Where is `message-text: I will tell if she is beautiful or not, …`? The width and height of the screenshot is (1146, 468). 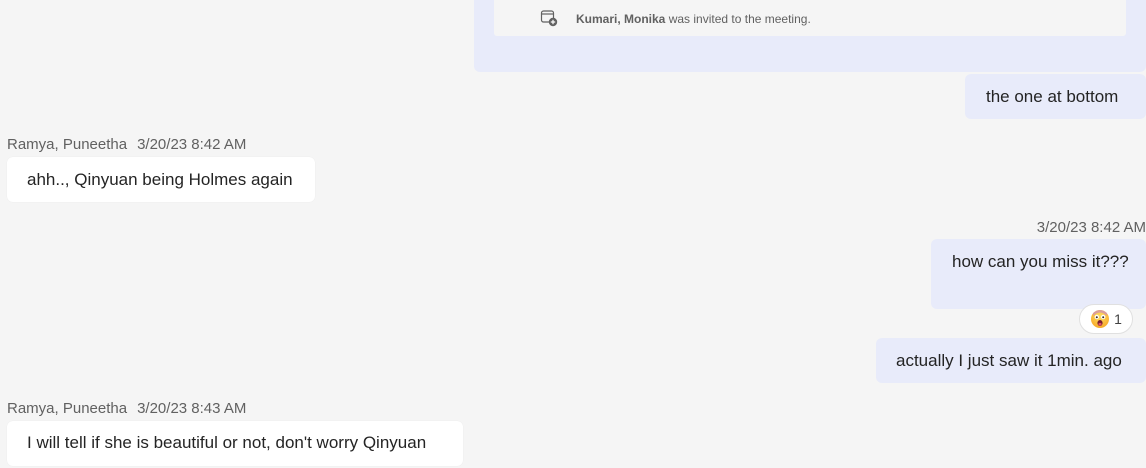
message-text: I will tell if she is beautiful or not, … is located at coordinates (227, 442).